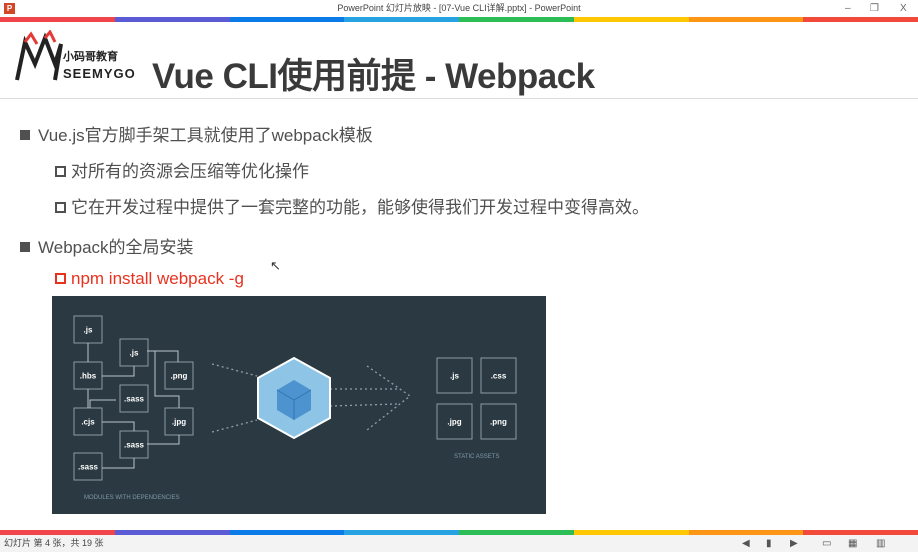 The width and height of the screenshot is (918, 552). Describe the element at coordinates (459, 543) in the screenshot. I see `status-bar: 幻灯片 第 4 张，共 19 张 ◀ ▮ ▶ ▭ ▦ ▥` at that location.